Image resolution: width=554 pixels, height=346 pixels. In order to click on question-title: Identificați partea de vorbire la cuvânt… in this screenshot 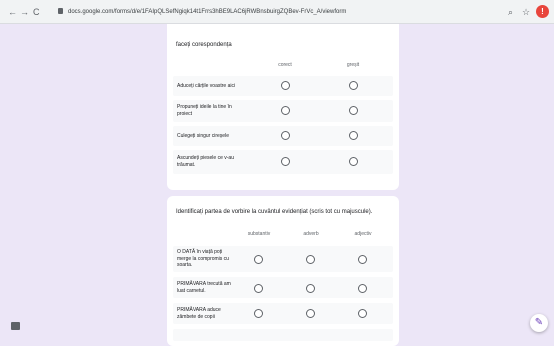, I will do `click(274, 212)`.